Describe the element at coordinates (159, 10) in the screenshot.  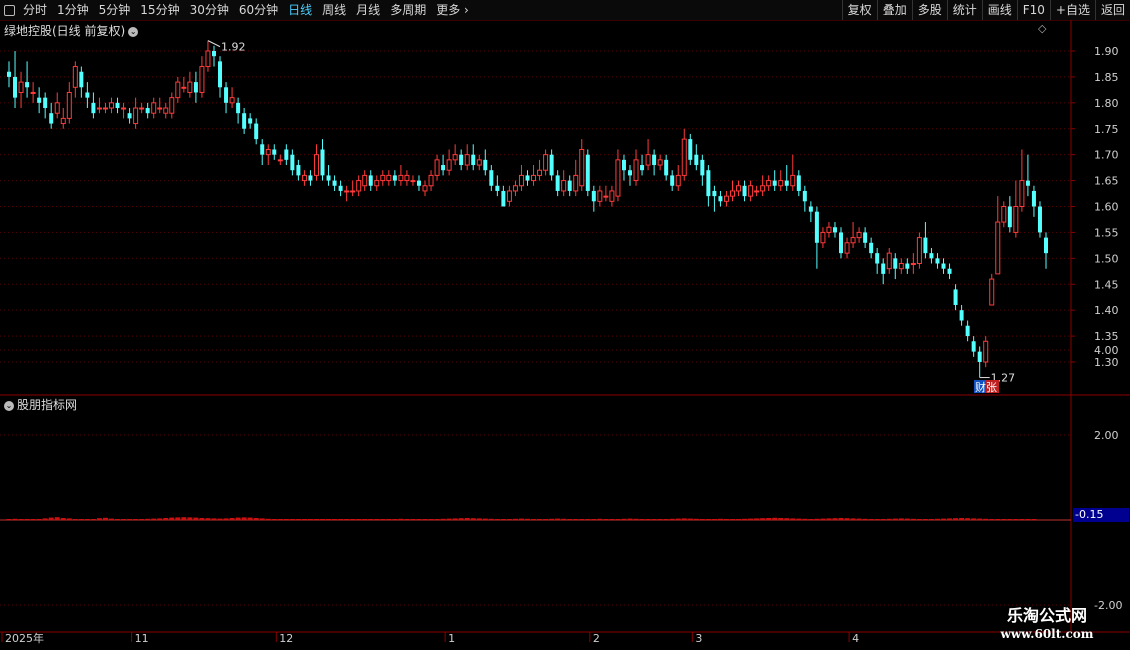
I see `period-tab: 15分钟` at that location.